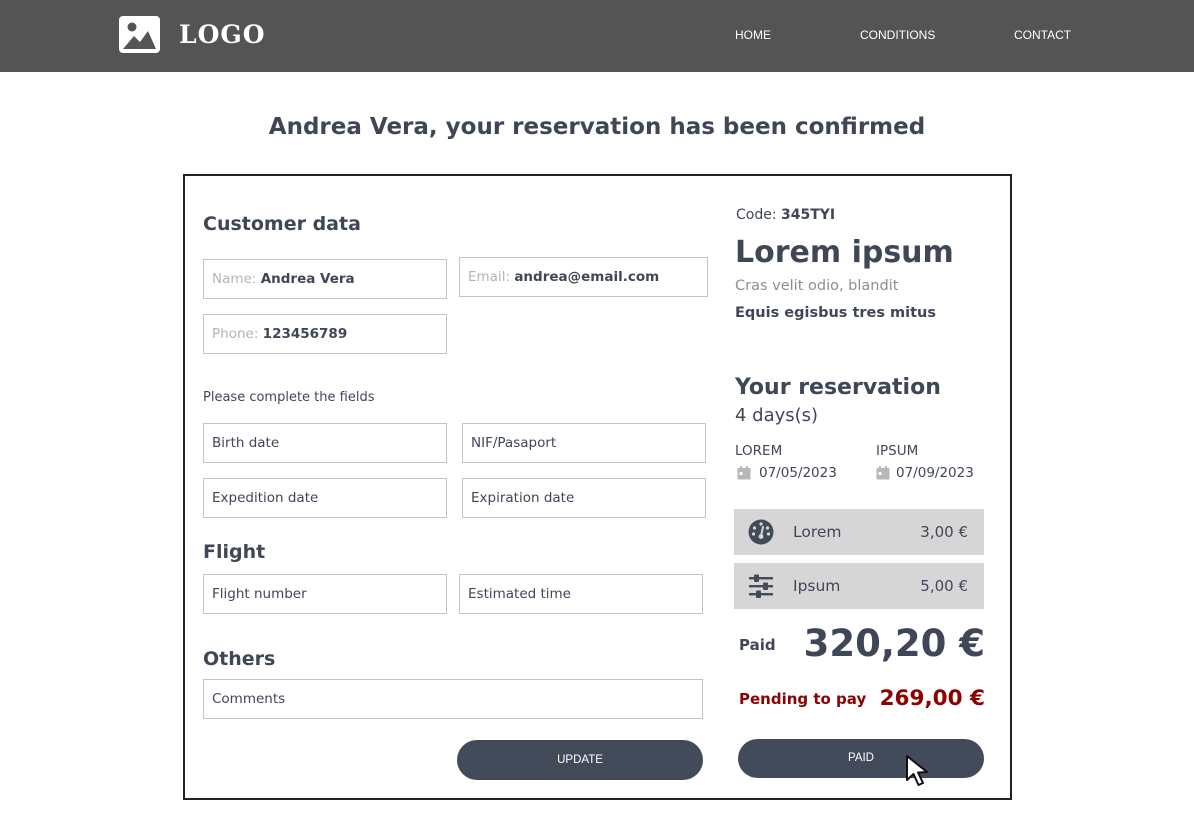 The width and height of the screenshot is (1194, 834). I want to click on pending-to-pay-label: Pending to pay, so click(803, 699).